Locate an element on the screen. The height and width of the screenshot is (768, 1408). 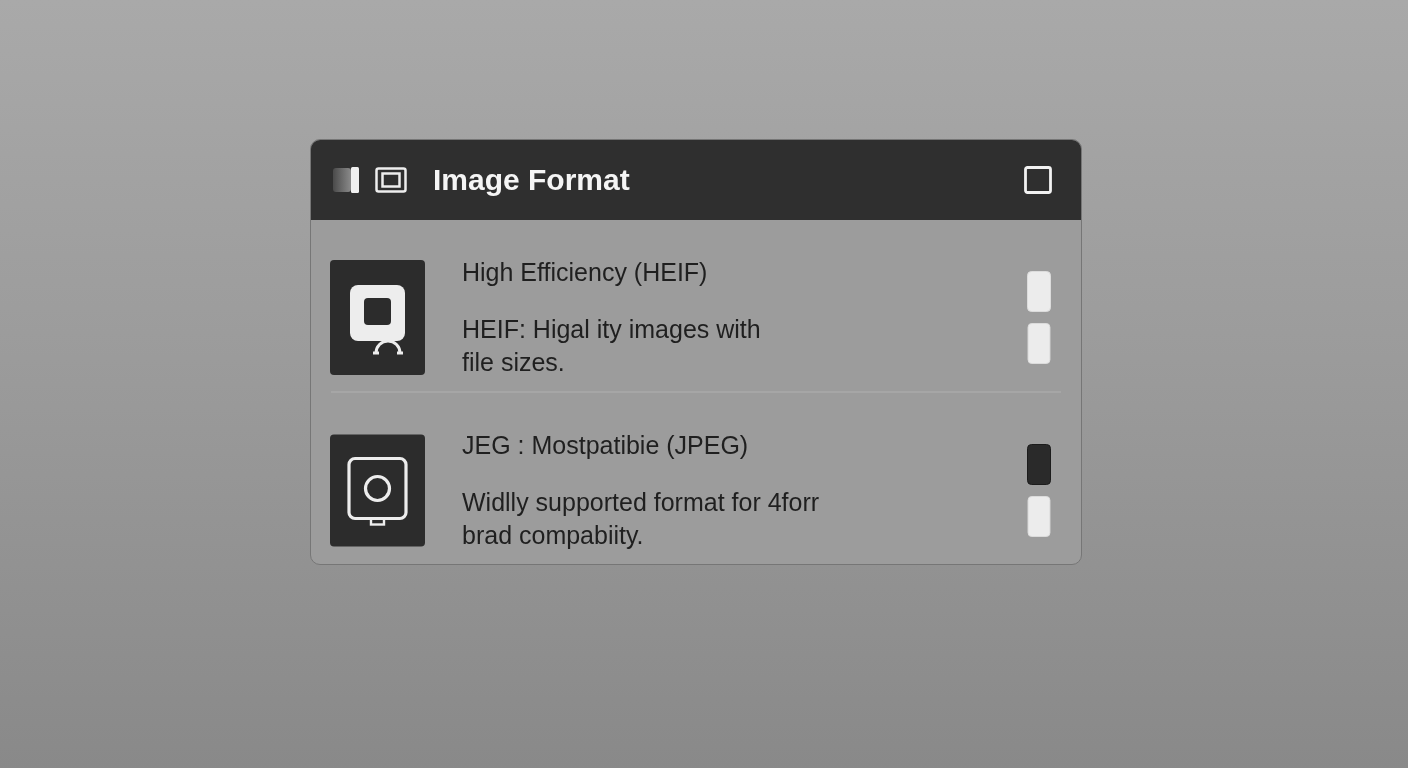
option-title: JEG : Mostpatibie (JPEG) is located at coordinates (606, 445).